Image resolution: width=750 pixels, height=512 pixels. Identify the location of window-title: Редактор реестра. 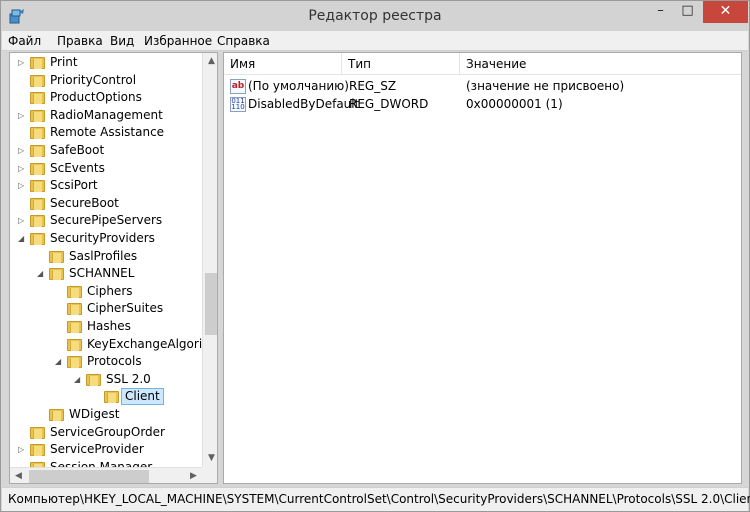
(375, 16).